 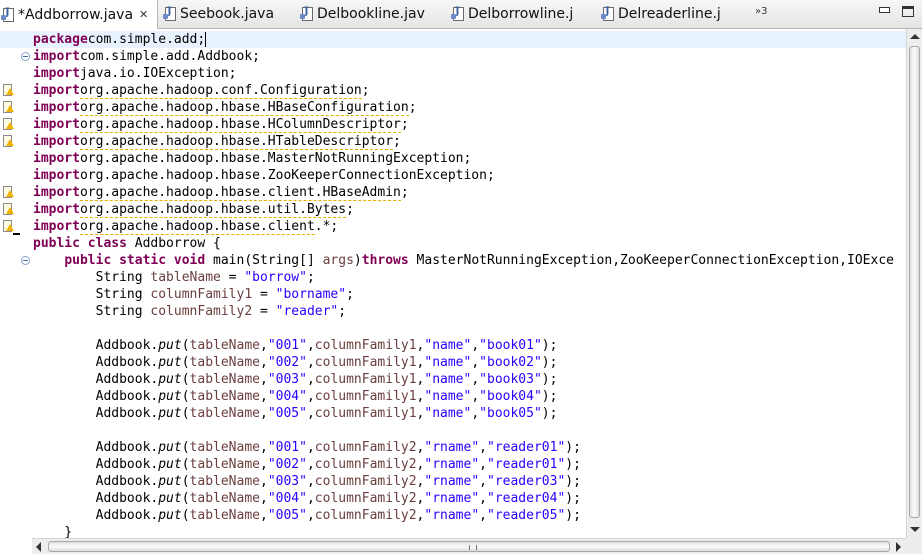 What do you see at coordinates (898, 546) in the screenshot?
I see `scroll-right-icon` at bounding box center [898, 546].